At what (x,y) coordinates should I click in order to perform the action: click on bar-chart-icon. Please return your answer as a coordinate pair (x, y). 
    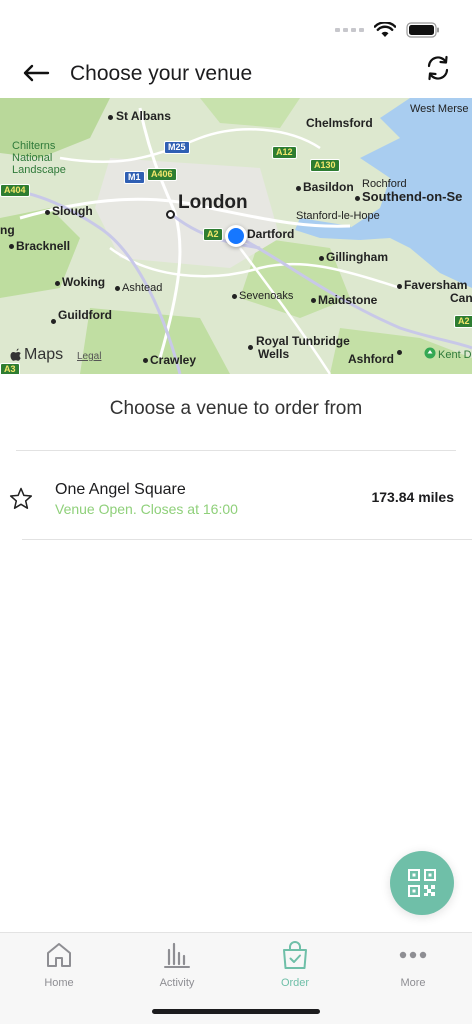
    Looking at the image, I should click on (177, 955).